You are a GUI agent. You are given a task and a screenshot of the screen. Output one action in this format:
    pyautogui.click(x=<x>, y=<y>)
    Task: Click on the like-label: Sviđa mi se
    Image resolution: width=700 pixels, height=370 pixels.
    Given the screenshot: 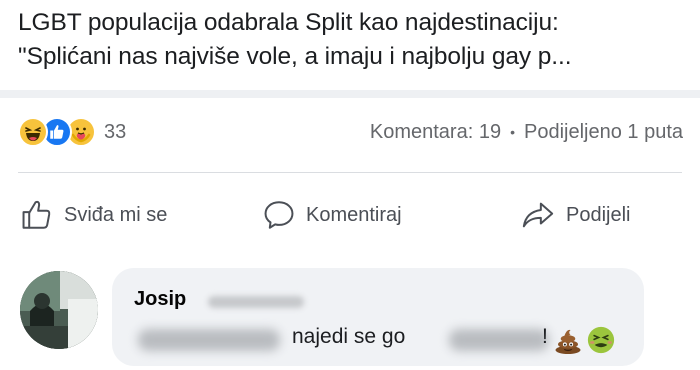 What is the action you would take?
    pyautogui.click(x=116, y=214)
    